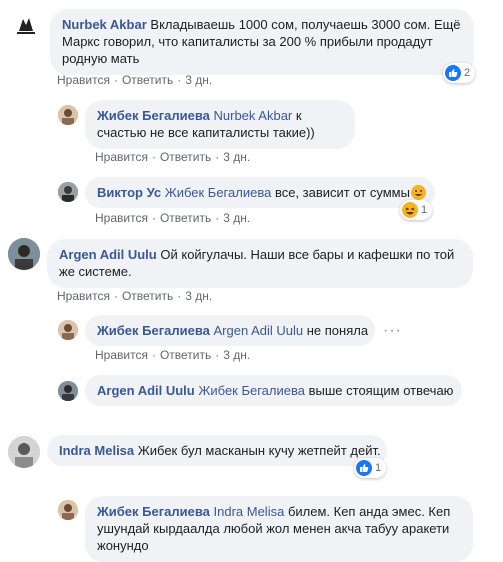 The width and height of the screenshot is (503, 562). What do you see at coordinates (259, 450) in the screenshot?
I see `comment-text: Жибек бул масканын кучу жетпейт дейт.` at bounding box center [259, 450].